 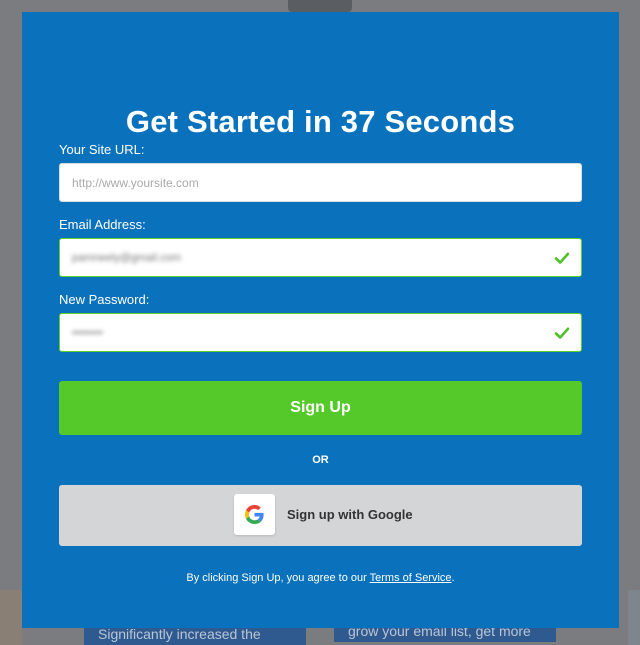 I want to click on password-field: ••••••••, so click(x=320, y=332).